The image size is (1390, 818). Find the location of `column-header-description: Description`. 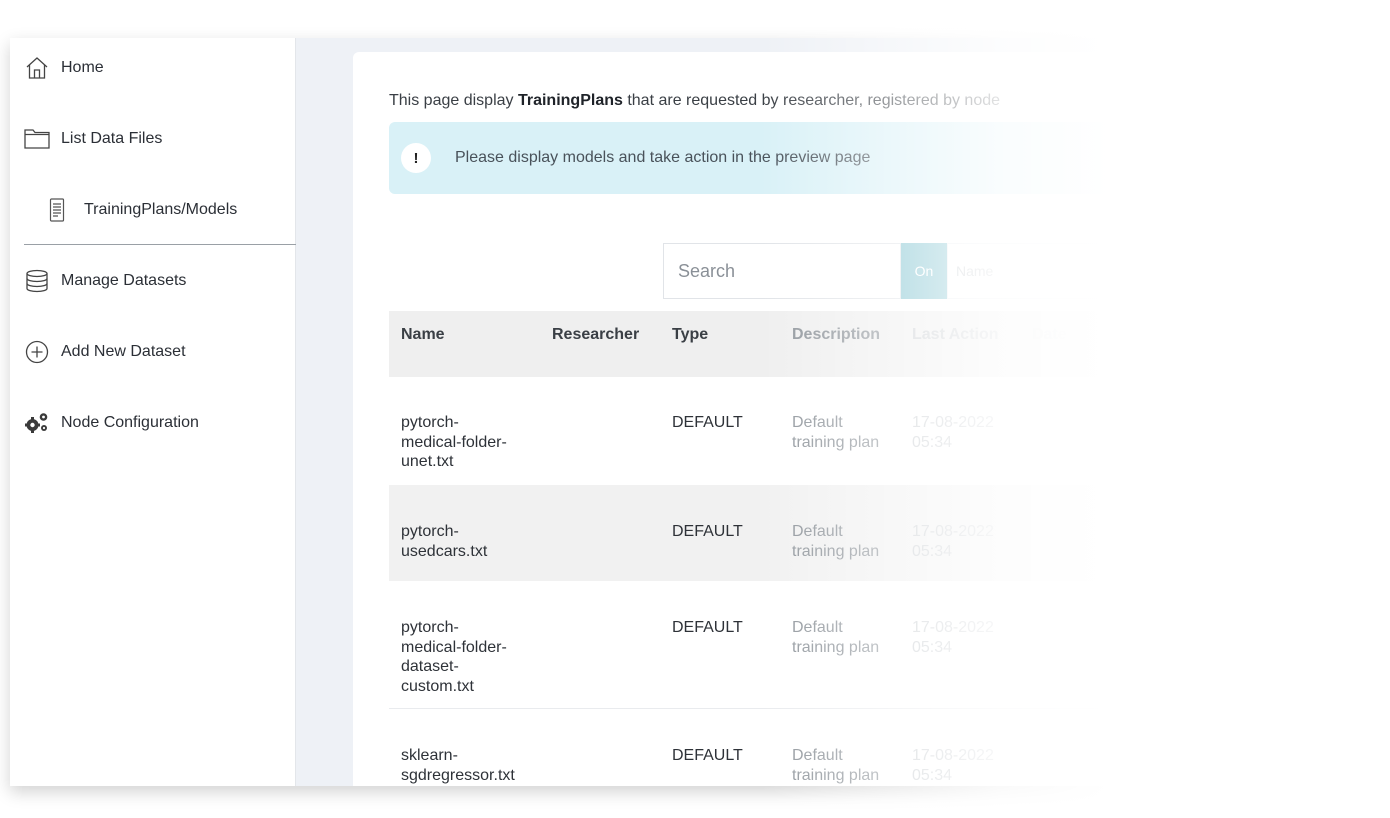

column-header-description: Description is located at coordinates (836, 334).